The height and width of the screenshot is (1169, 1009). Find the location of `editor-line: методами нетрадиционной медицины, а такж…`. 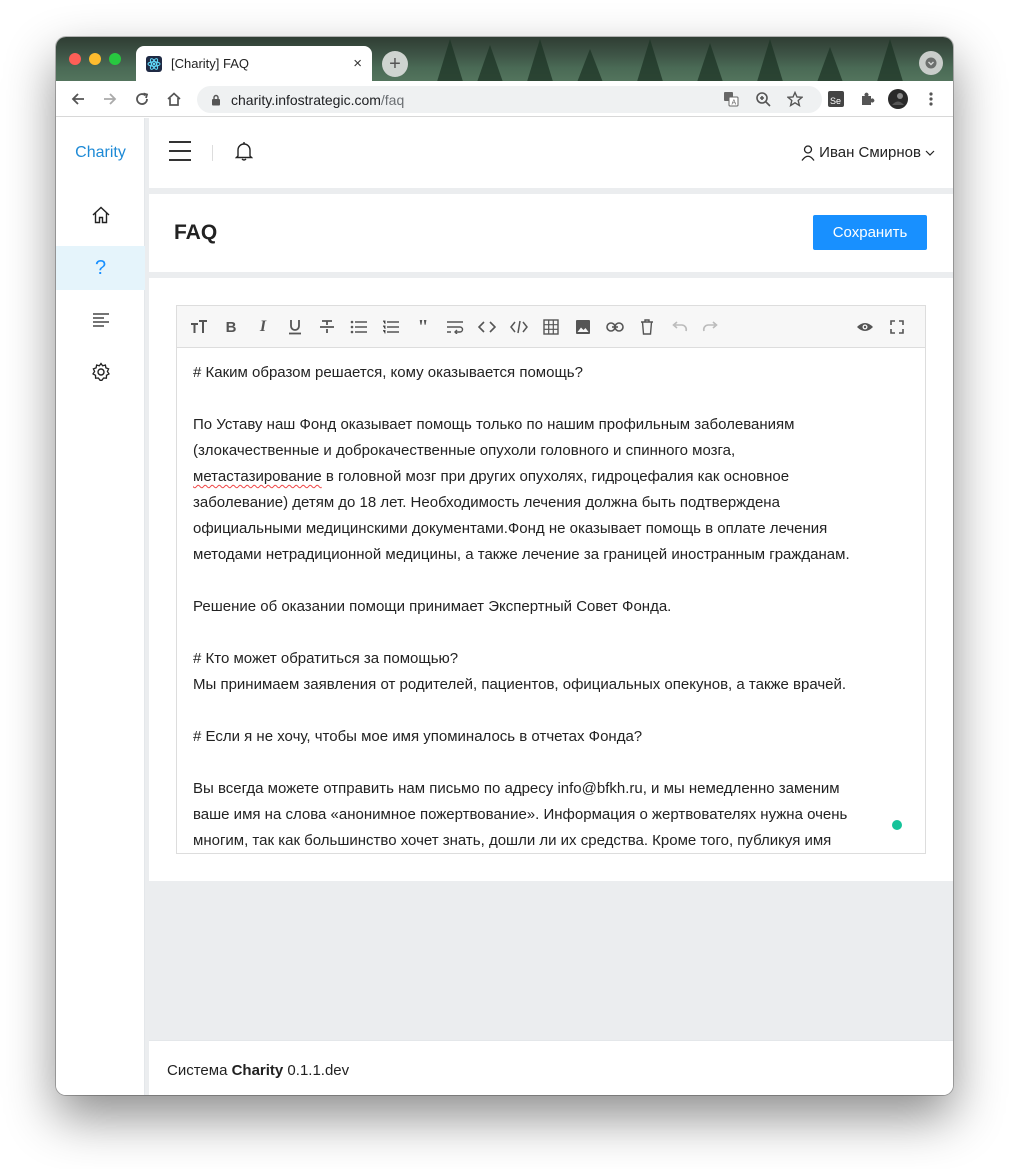

editor-line: методами нетрадиционной медицины, а такж… is located at coordinates (521, 554).